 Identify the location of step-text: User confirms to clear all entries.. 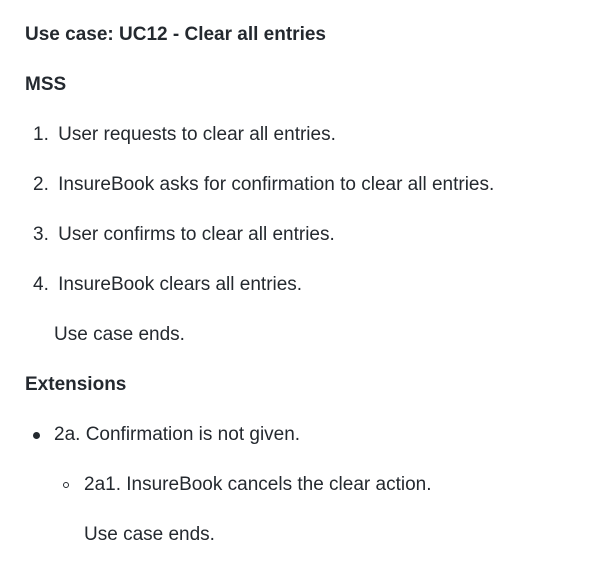
(196, 234).